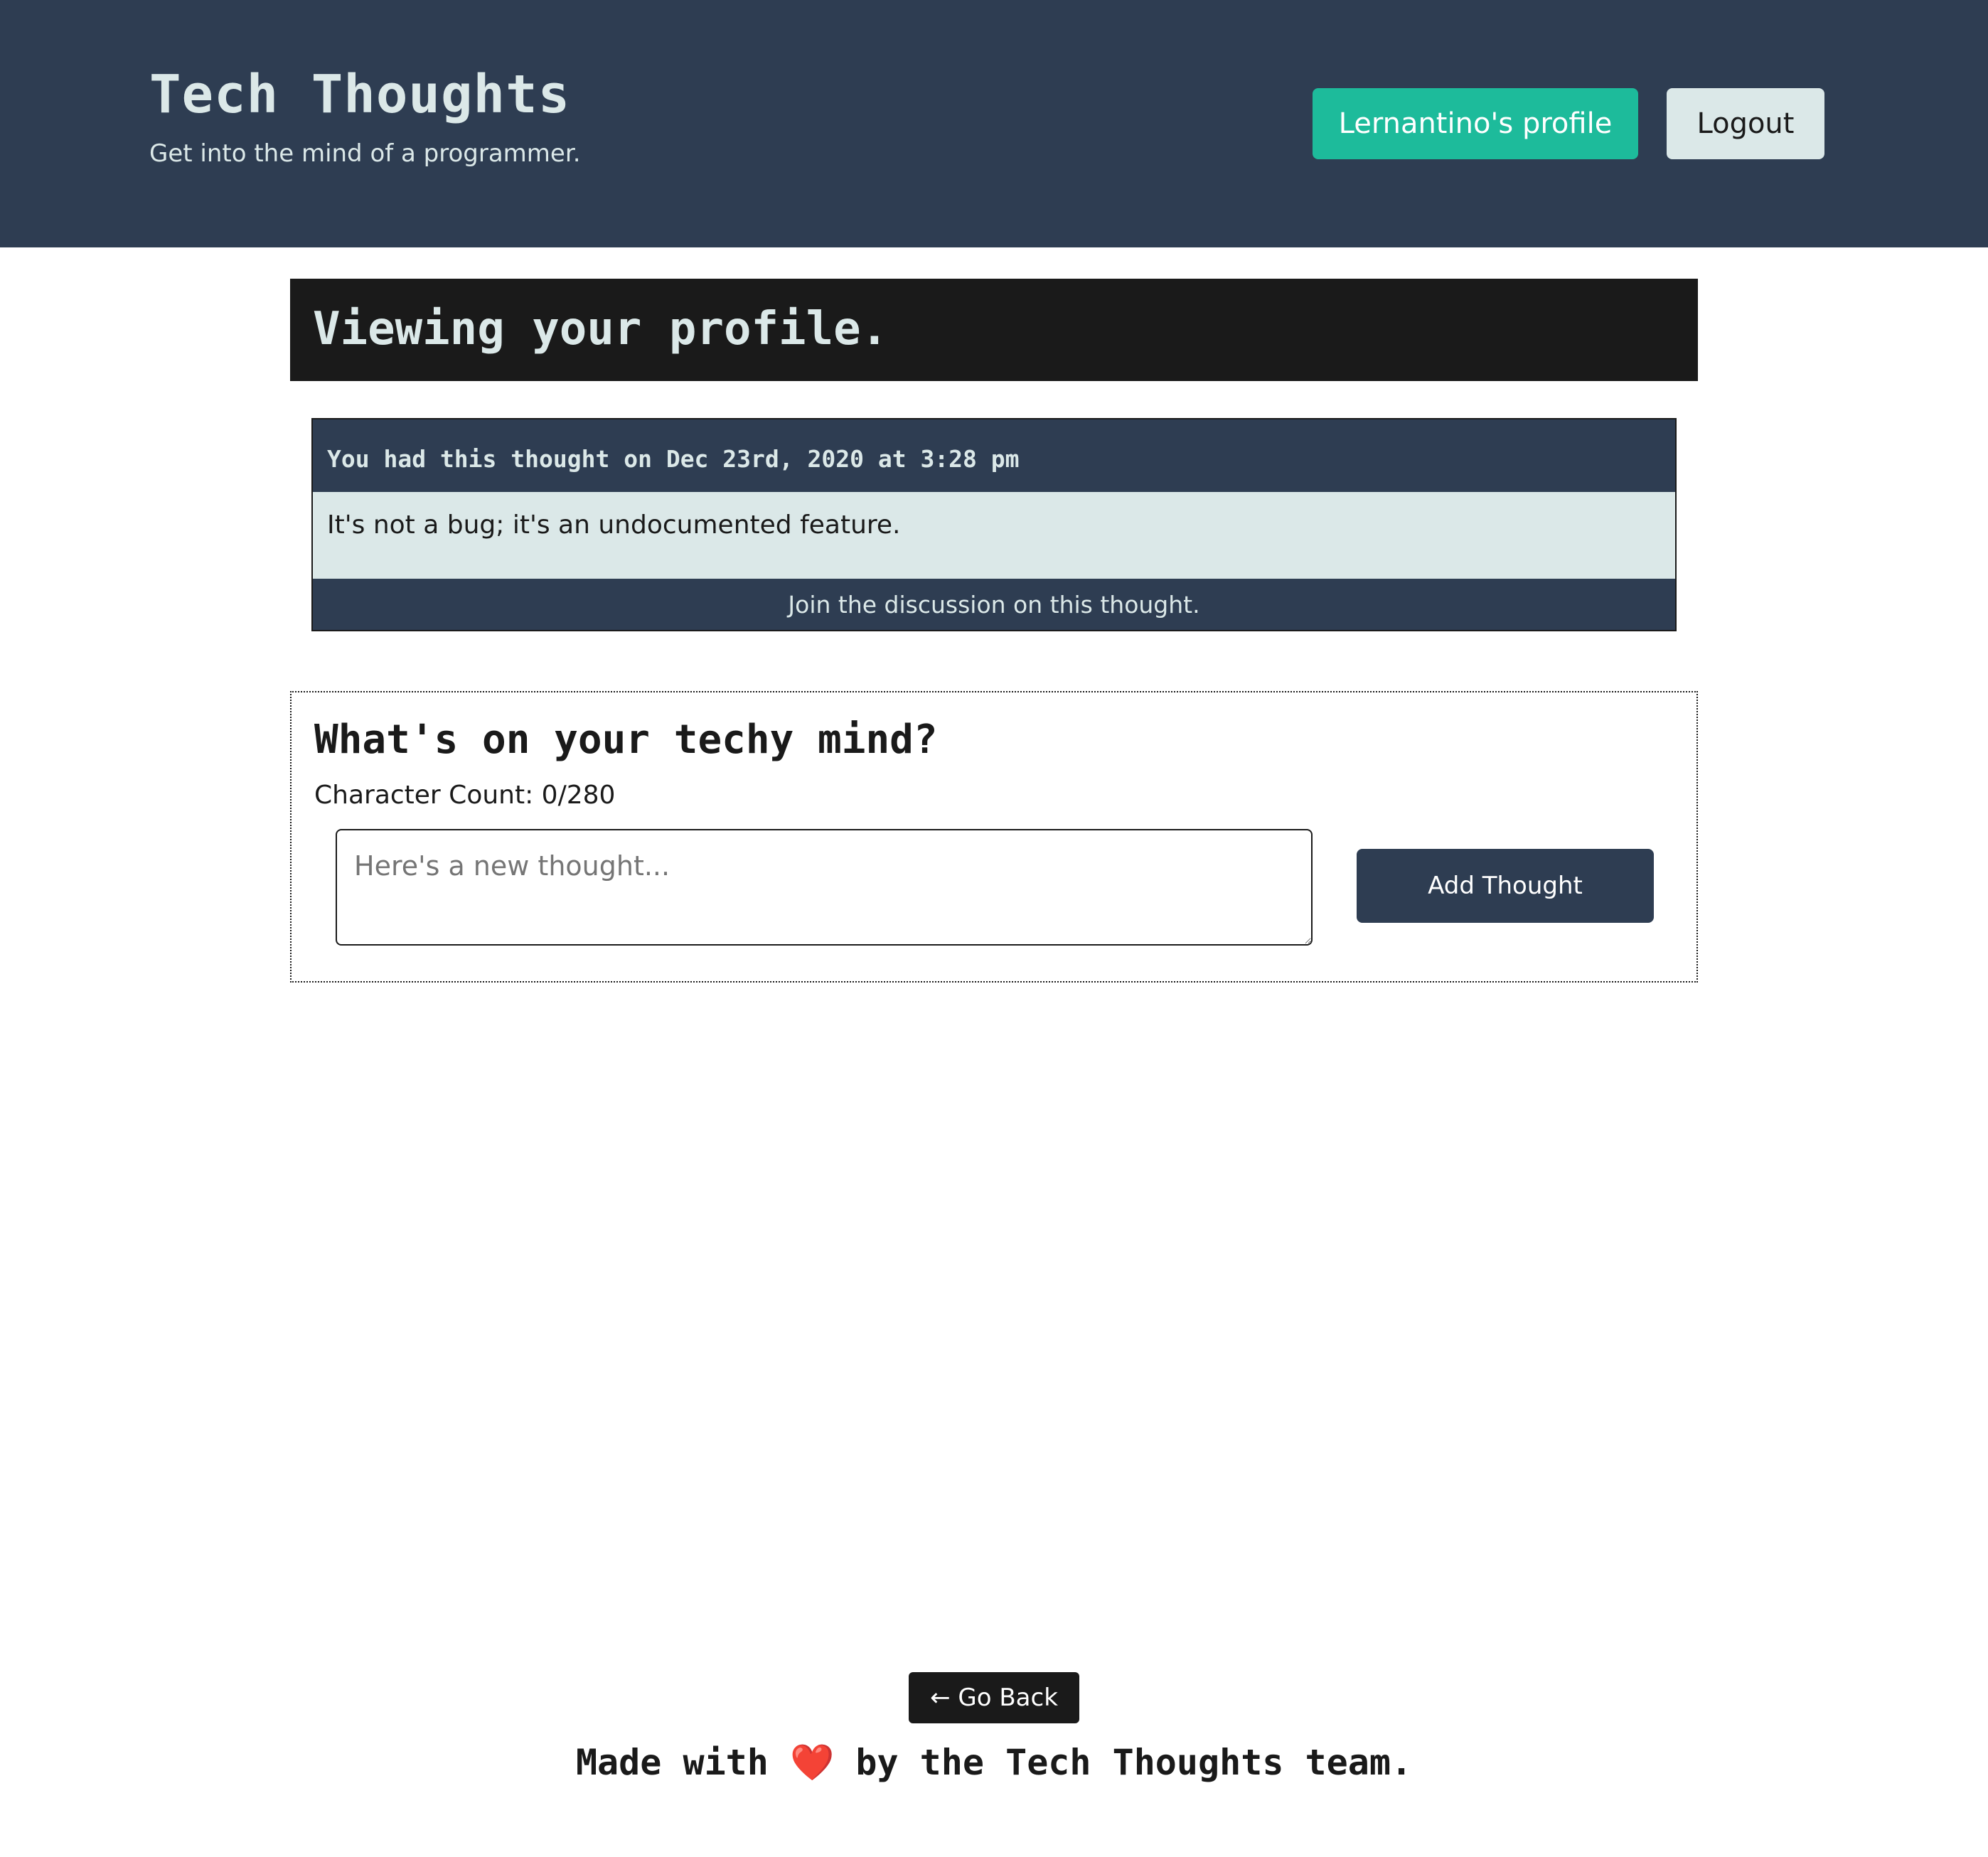 The image size is (1988, 1857). What do you see at coordinates (1134, 1762) in the screenshot?
I see `footer-credit-suffix: by the Tech Thoughts team.` at bounding box center [1134, 1762].